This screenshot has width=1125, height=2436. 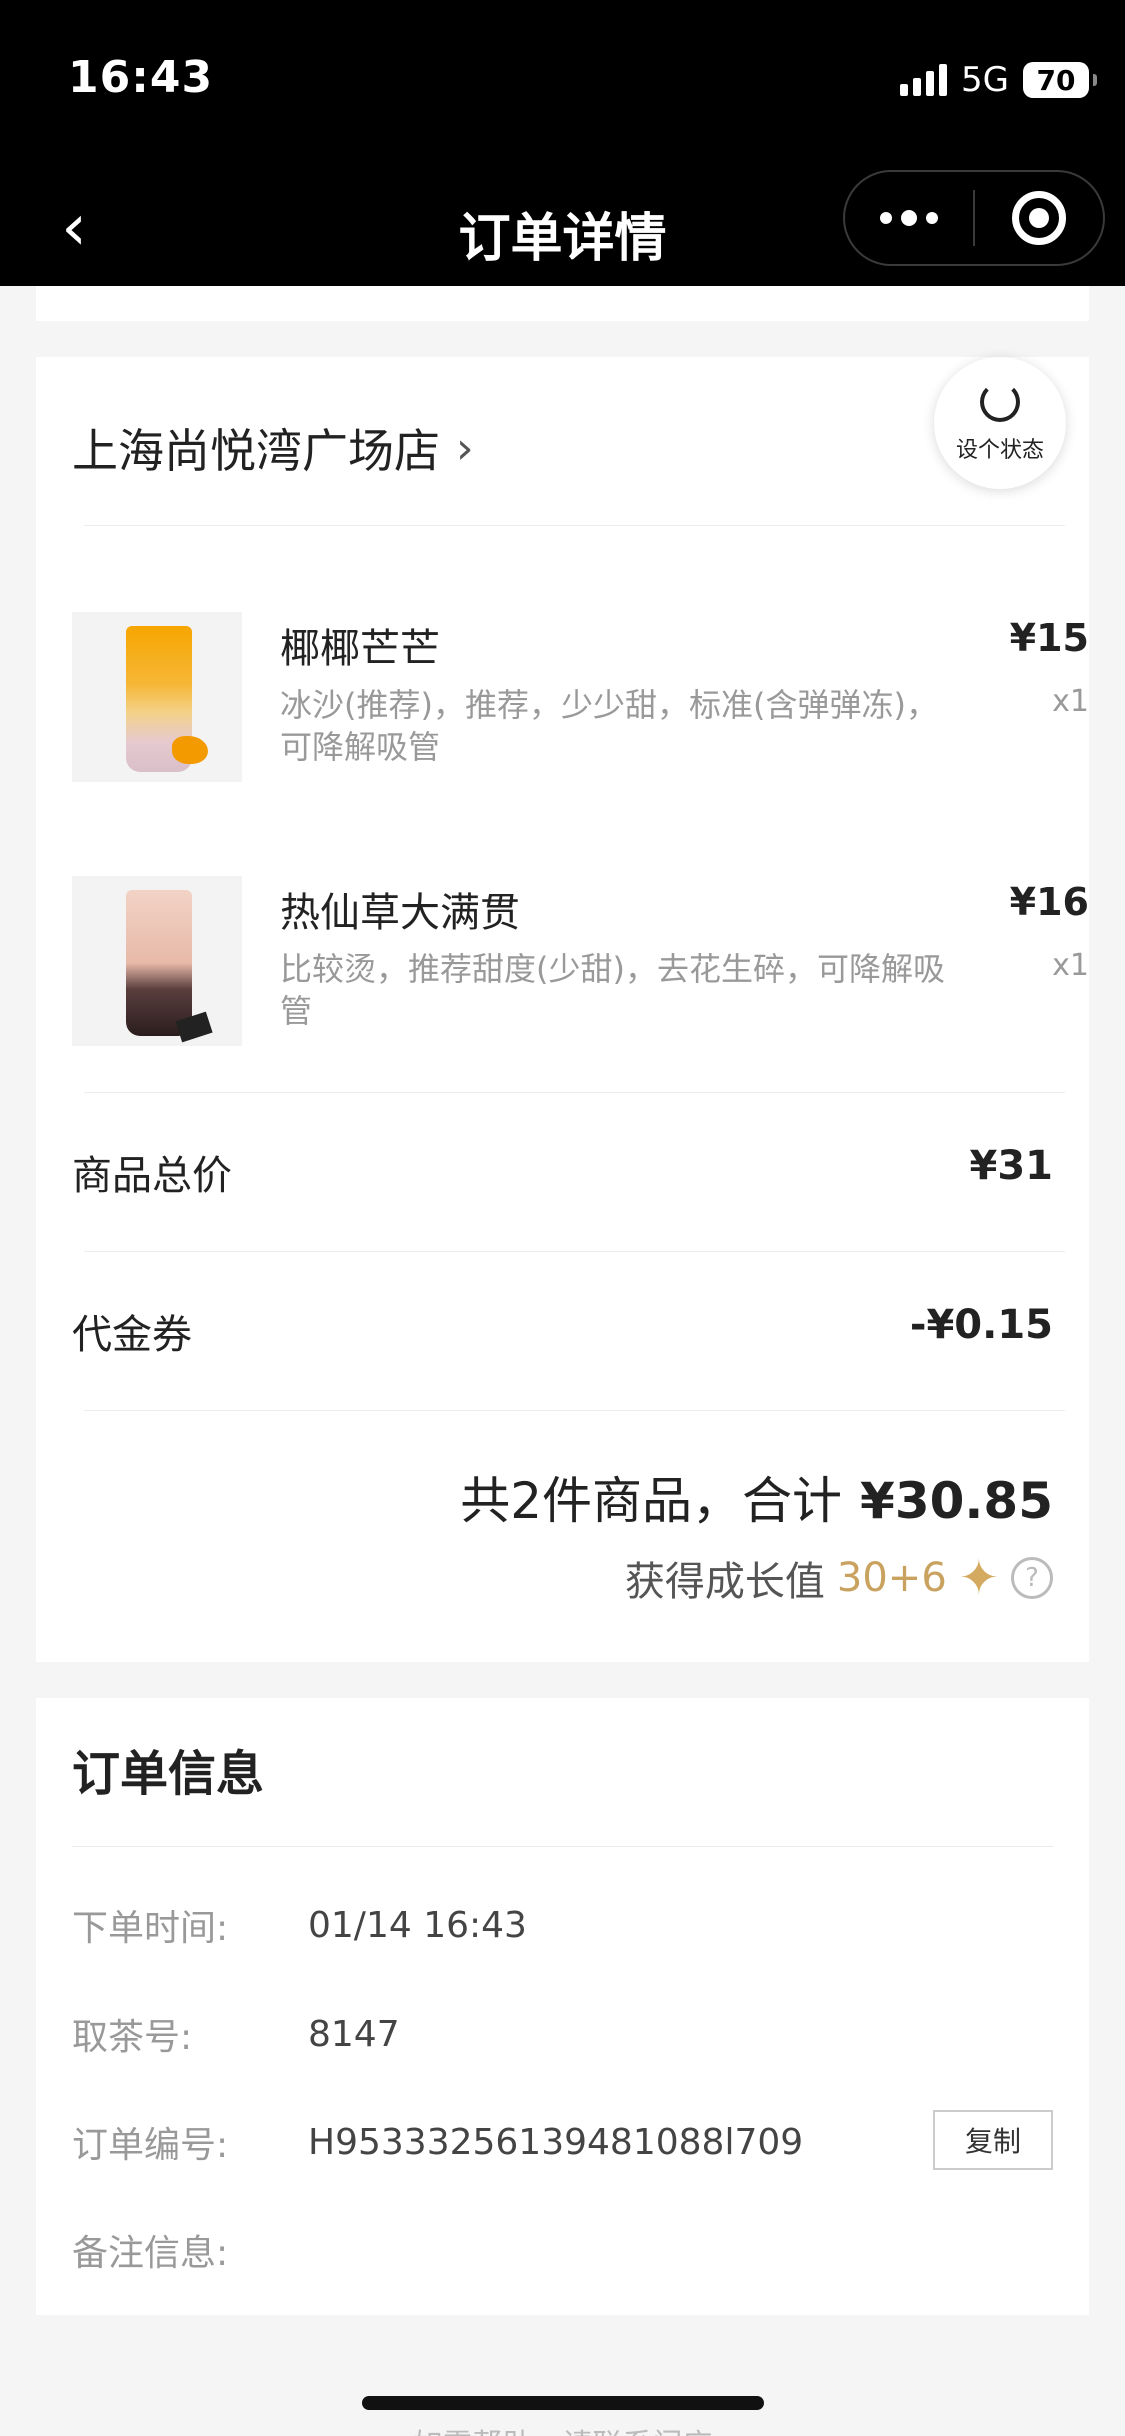 I want to click on status-indicators: 5G 70, so click(x=998, y=80).